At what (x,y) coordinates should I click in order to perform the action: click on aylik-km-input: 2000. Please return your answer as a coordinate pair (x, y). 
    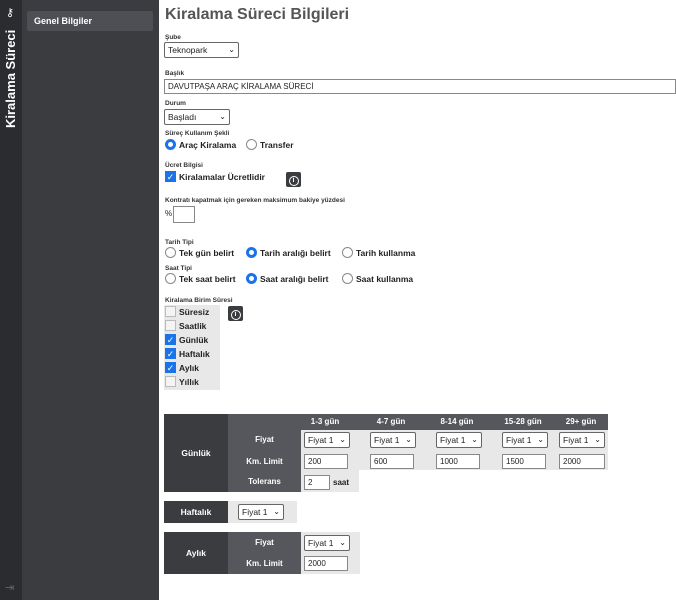
    Looking at the image, I should click on (326, 563).